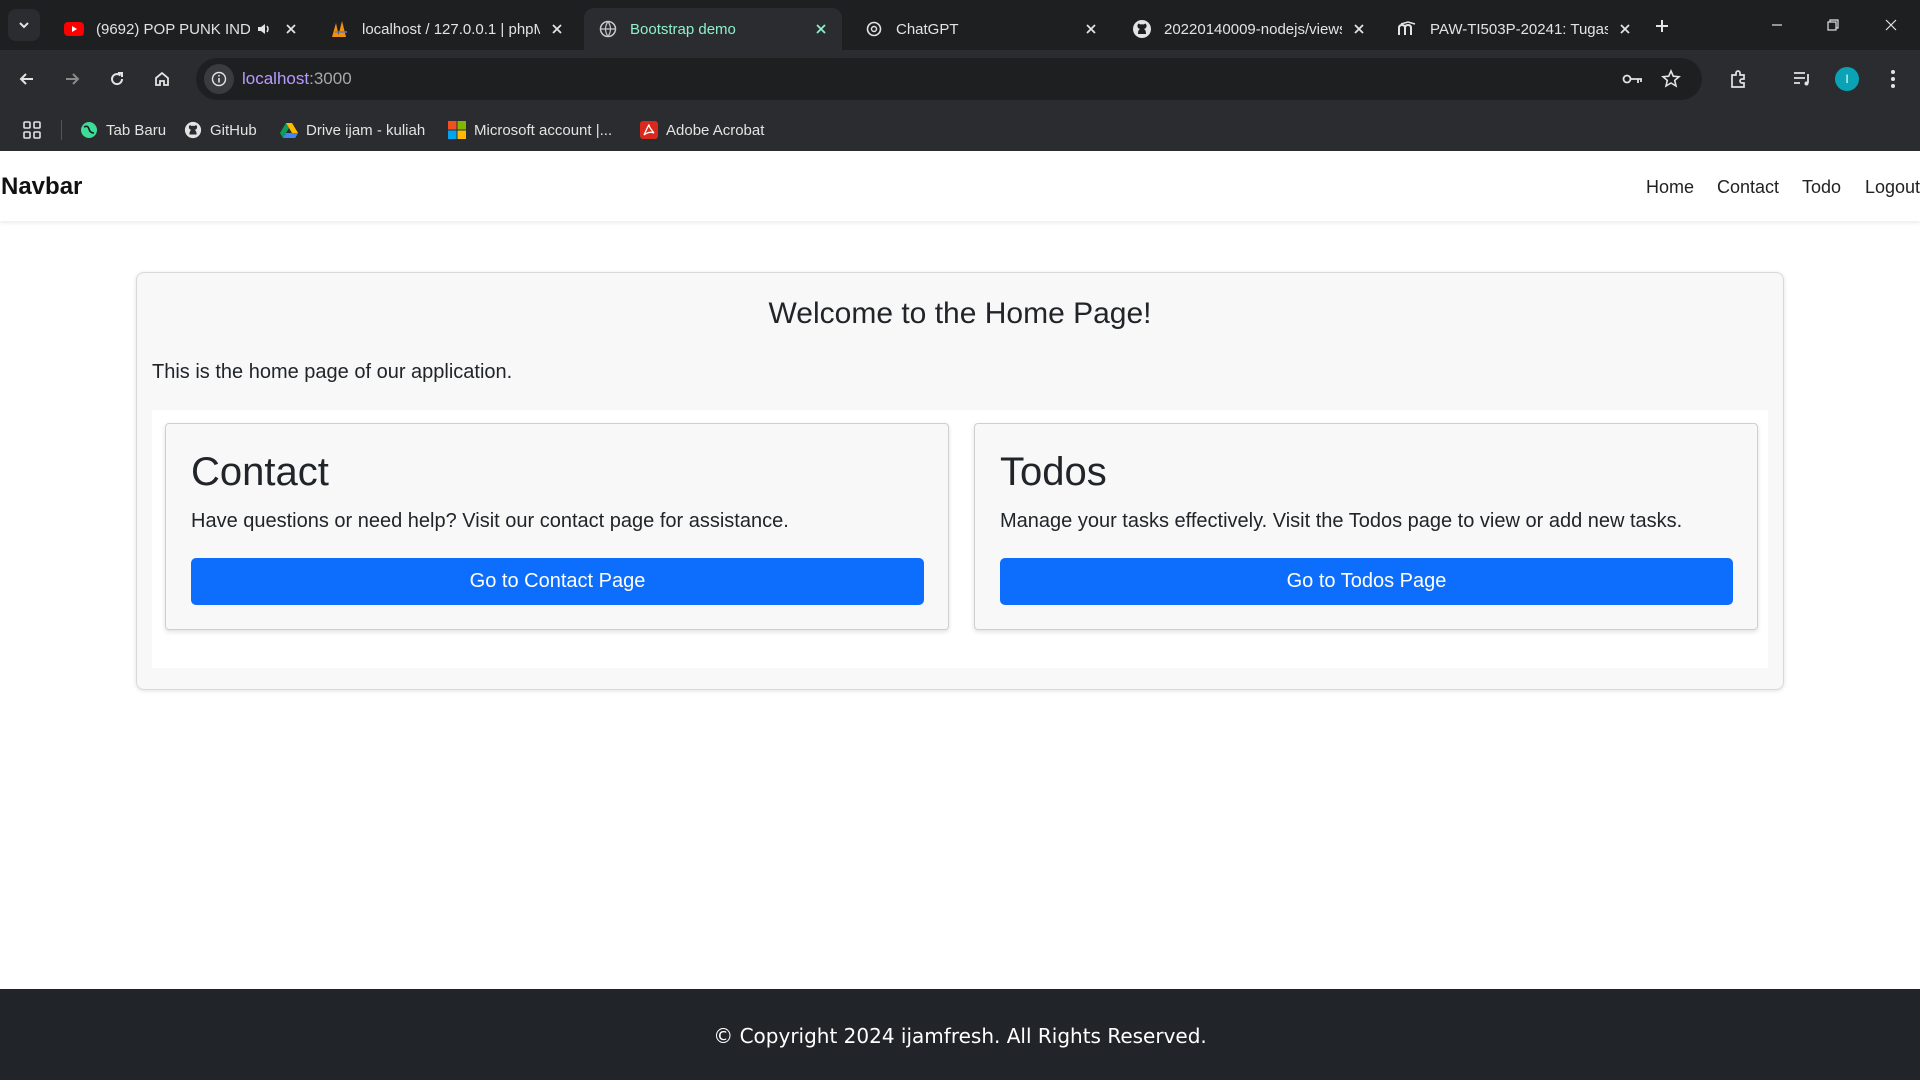 The height and width of the screenshot is (1080, 1920). Describe the element at coordinates (260, 472) in the screenshot. I see `card-title: Contact` at that location.